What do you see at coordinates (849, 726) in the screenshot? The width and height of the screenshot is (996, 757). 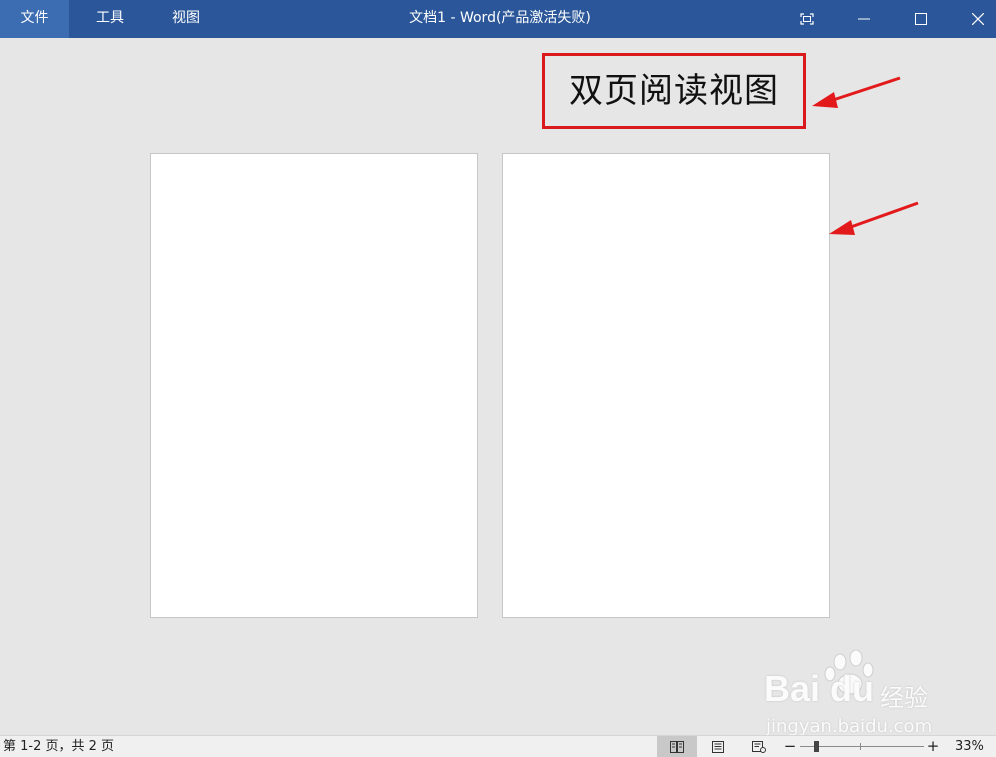 I see `watermark-url: jingyan.baidu.com` at bounding box center [849, 726].